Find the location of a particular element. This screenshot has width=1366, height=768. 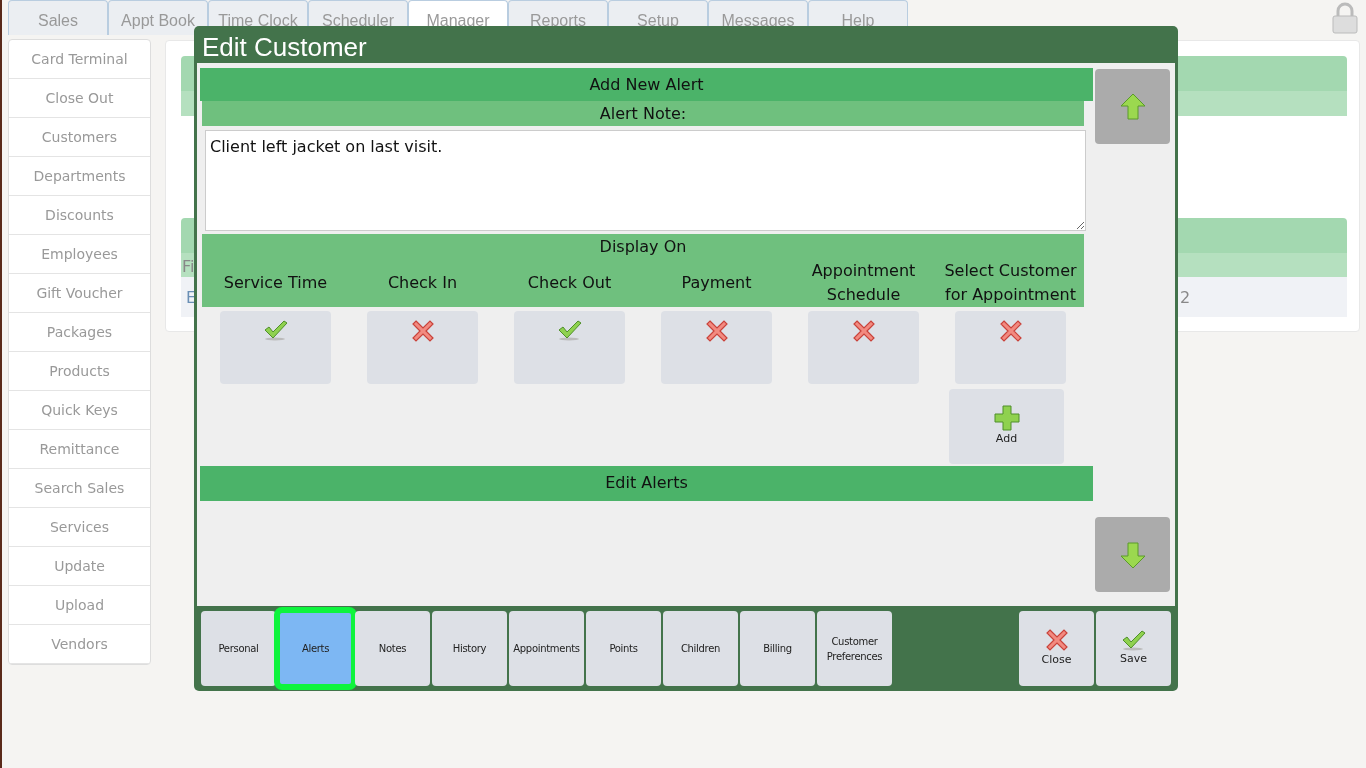

close-button: Close is located at coordinates (1056, 648).